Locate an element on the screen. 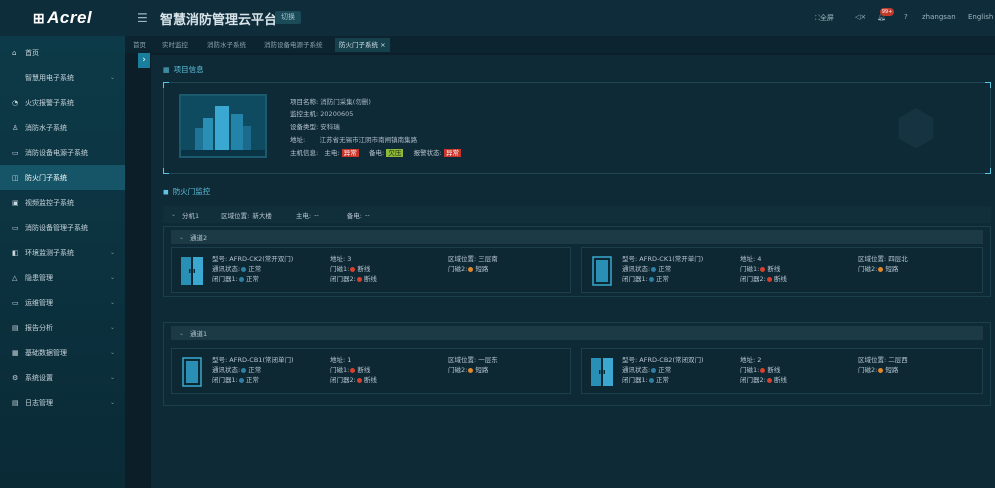 This screenshot has height=488, width=995. sidebar-item-fire-alarm: ◔ 火灾报警子系统 is located at coordinates (62, 102).